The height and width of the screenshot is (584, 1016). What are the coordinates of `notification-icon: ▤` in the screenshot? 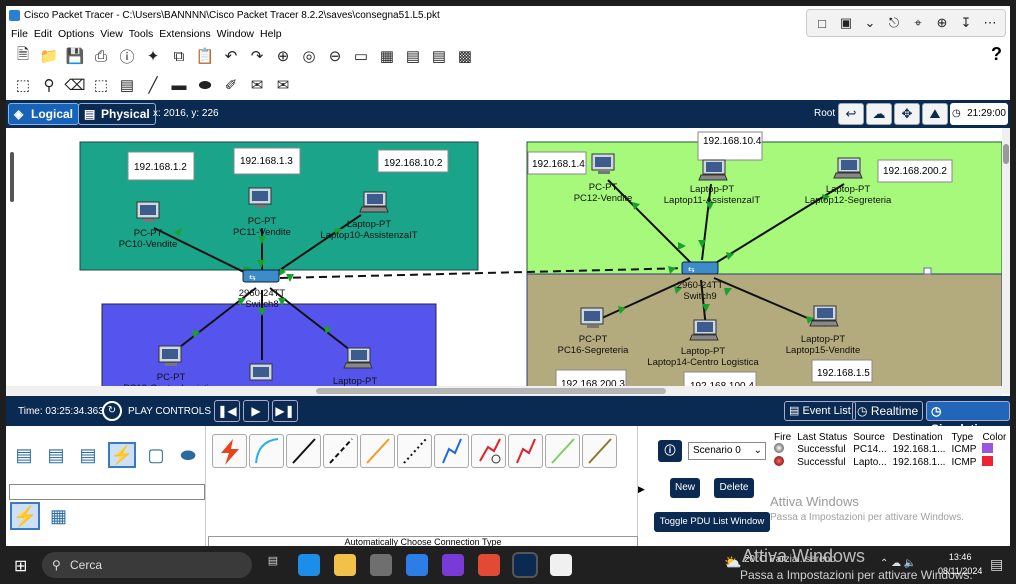 It's located at (996, 564).